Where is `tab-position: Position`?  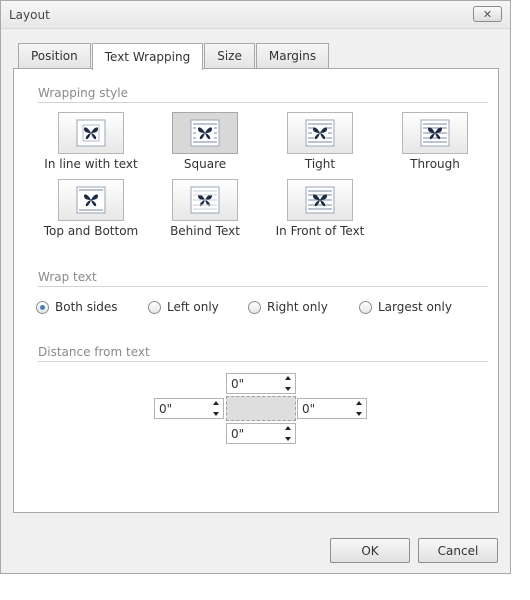 tab-position: Position is located at coordinates (54, 55).